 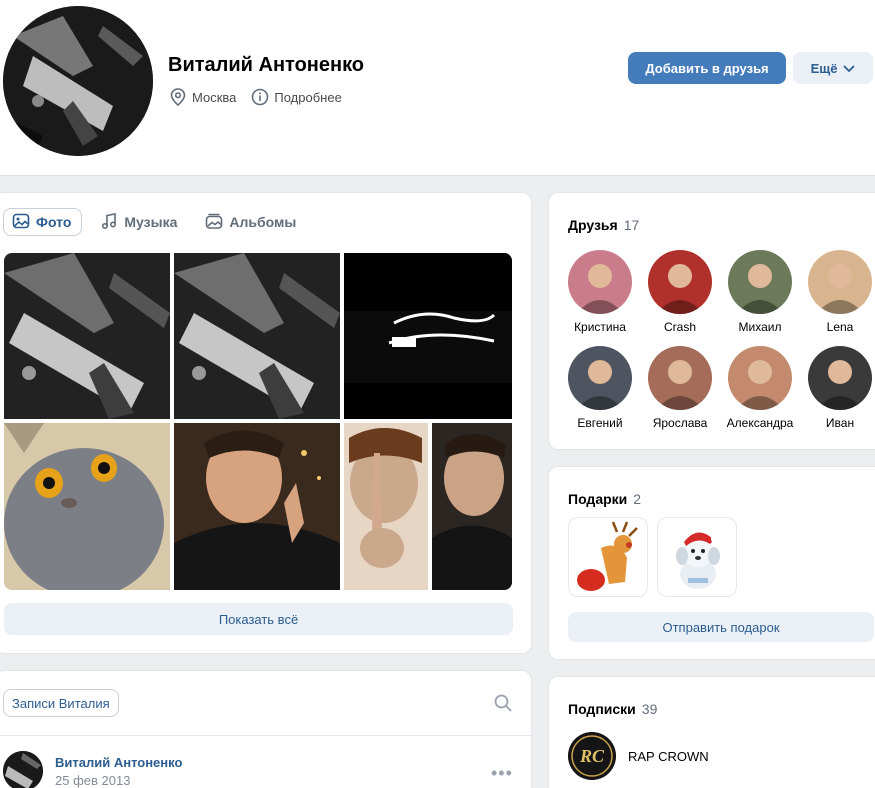 I want to click on friend-name: Александра, so click(x=760, y=423).